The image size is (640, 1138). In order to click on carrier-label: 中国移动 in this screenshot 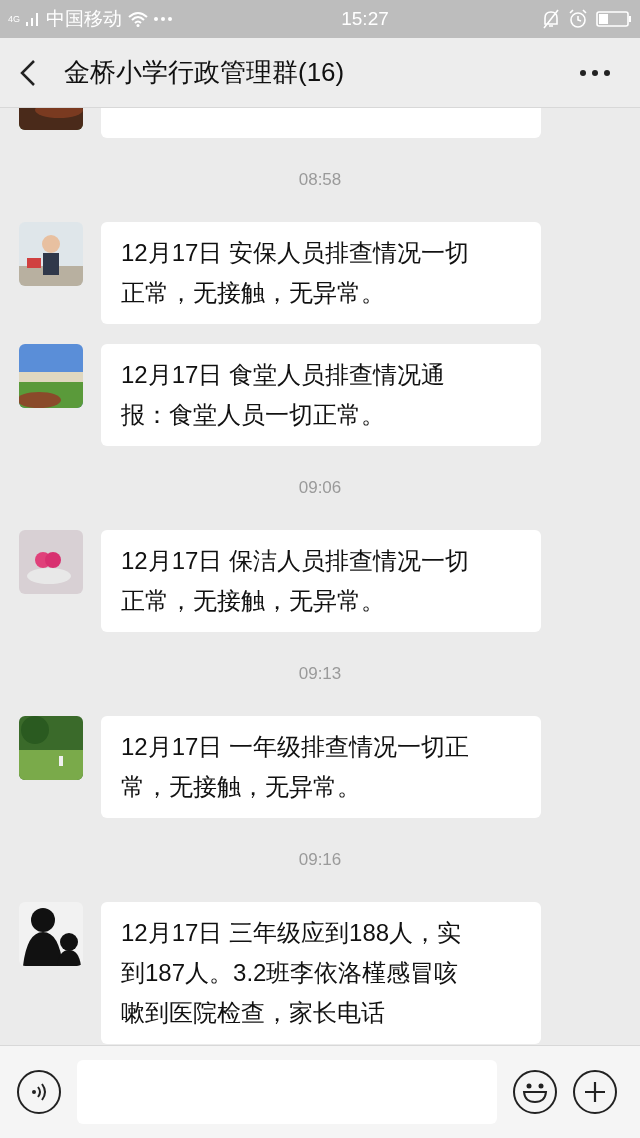, I will do `click(84, 18)`.